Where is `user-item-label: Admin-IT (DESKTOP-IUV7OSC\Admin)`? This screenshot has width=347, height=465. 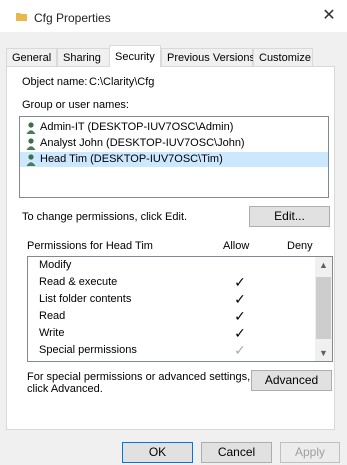 user-item-label: Admin-IT (DESKTOP-IUV7OSC\Admin) is located at coordinates (137, 127).